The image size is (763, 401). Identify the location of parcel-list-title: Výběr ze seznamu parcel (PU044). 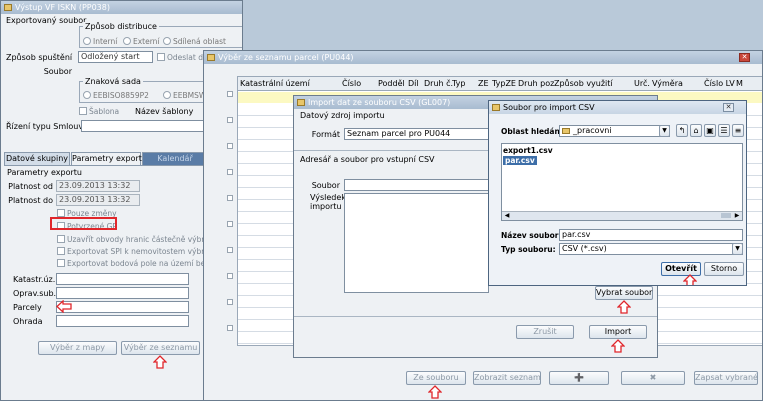
(286, 57).